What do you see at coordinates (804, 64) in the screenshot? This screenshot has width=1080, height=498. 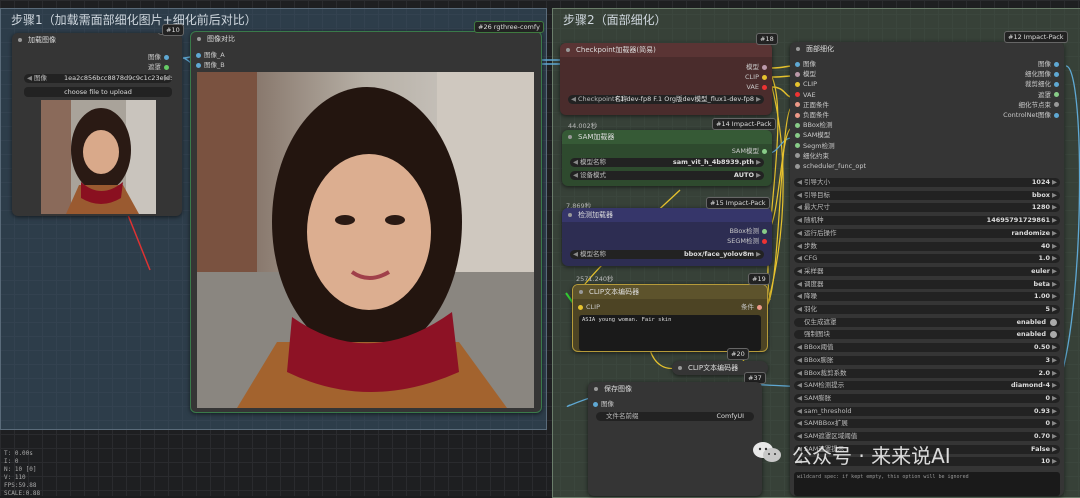 I see `face-detailer-input: 图像` at bounding box center [804, 64].